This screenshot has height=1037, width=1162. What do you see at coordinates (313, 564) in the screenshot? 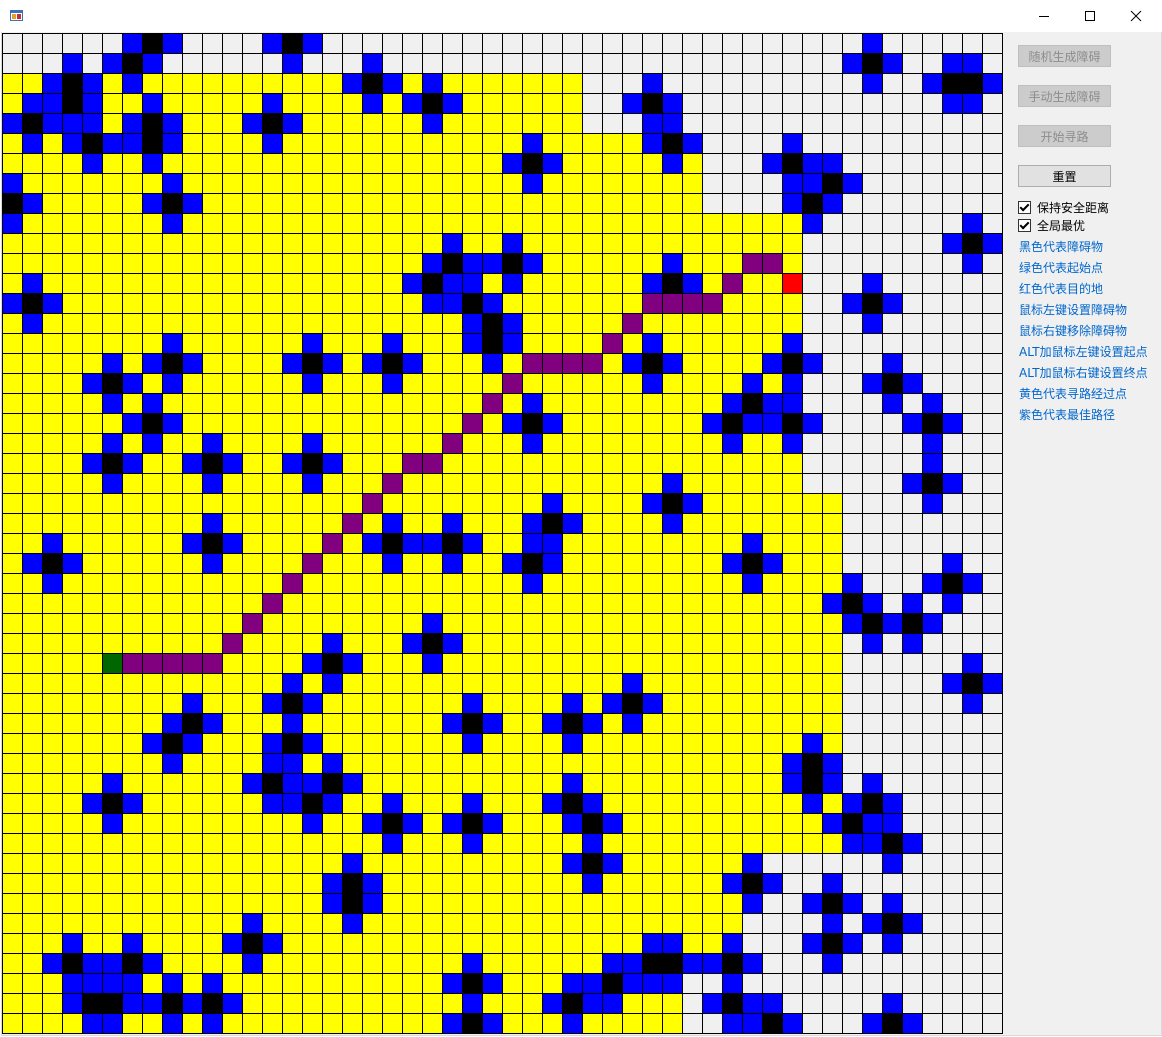
I see `path-cell` at bounding box center [313, 564].